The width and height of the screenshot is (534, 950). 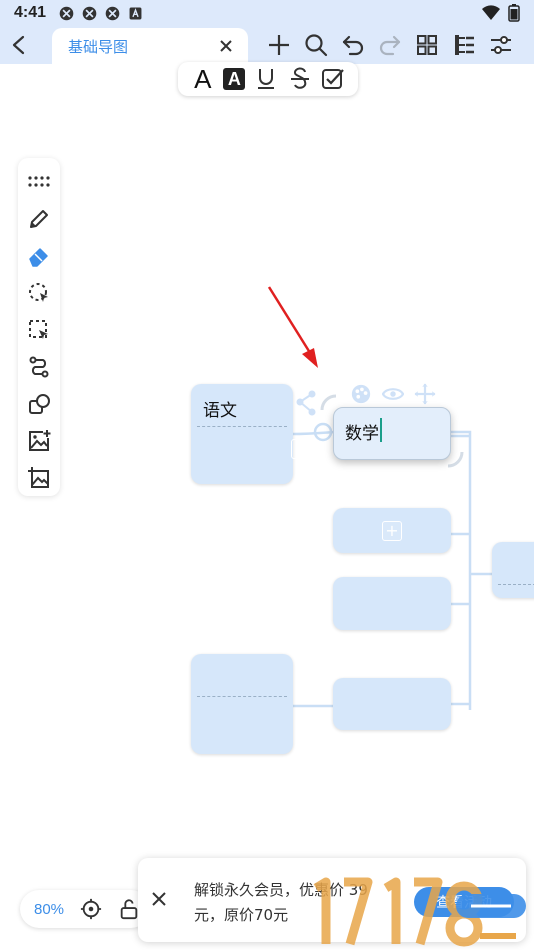 I want to click on view-event-button: 查看活动, so click(x=464, y=902).